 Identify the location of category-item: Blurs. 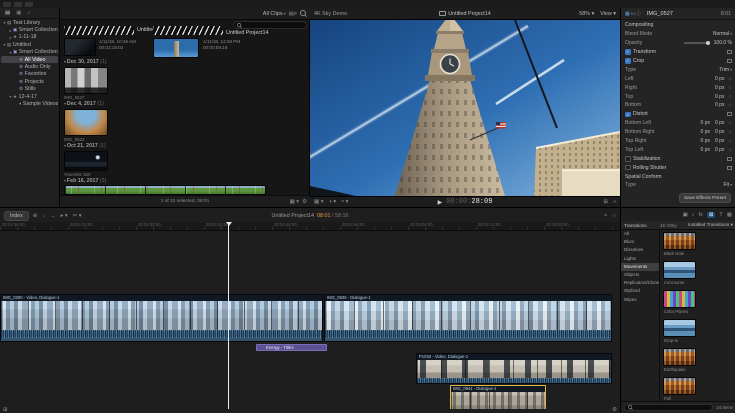
(640, 242).